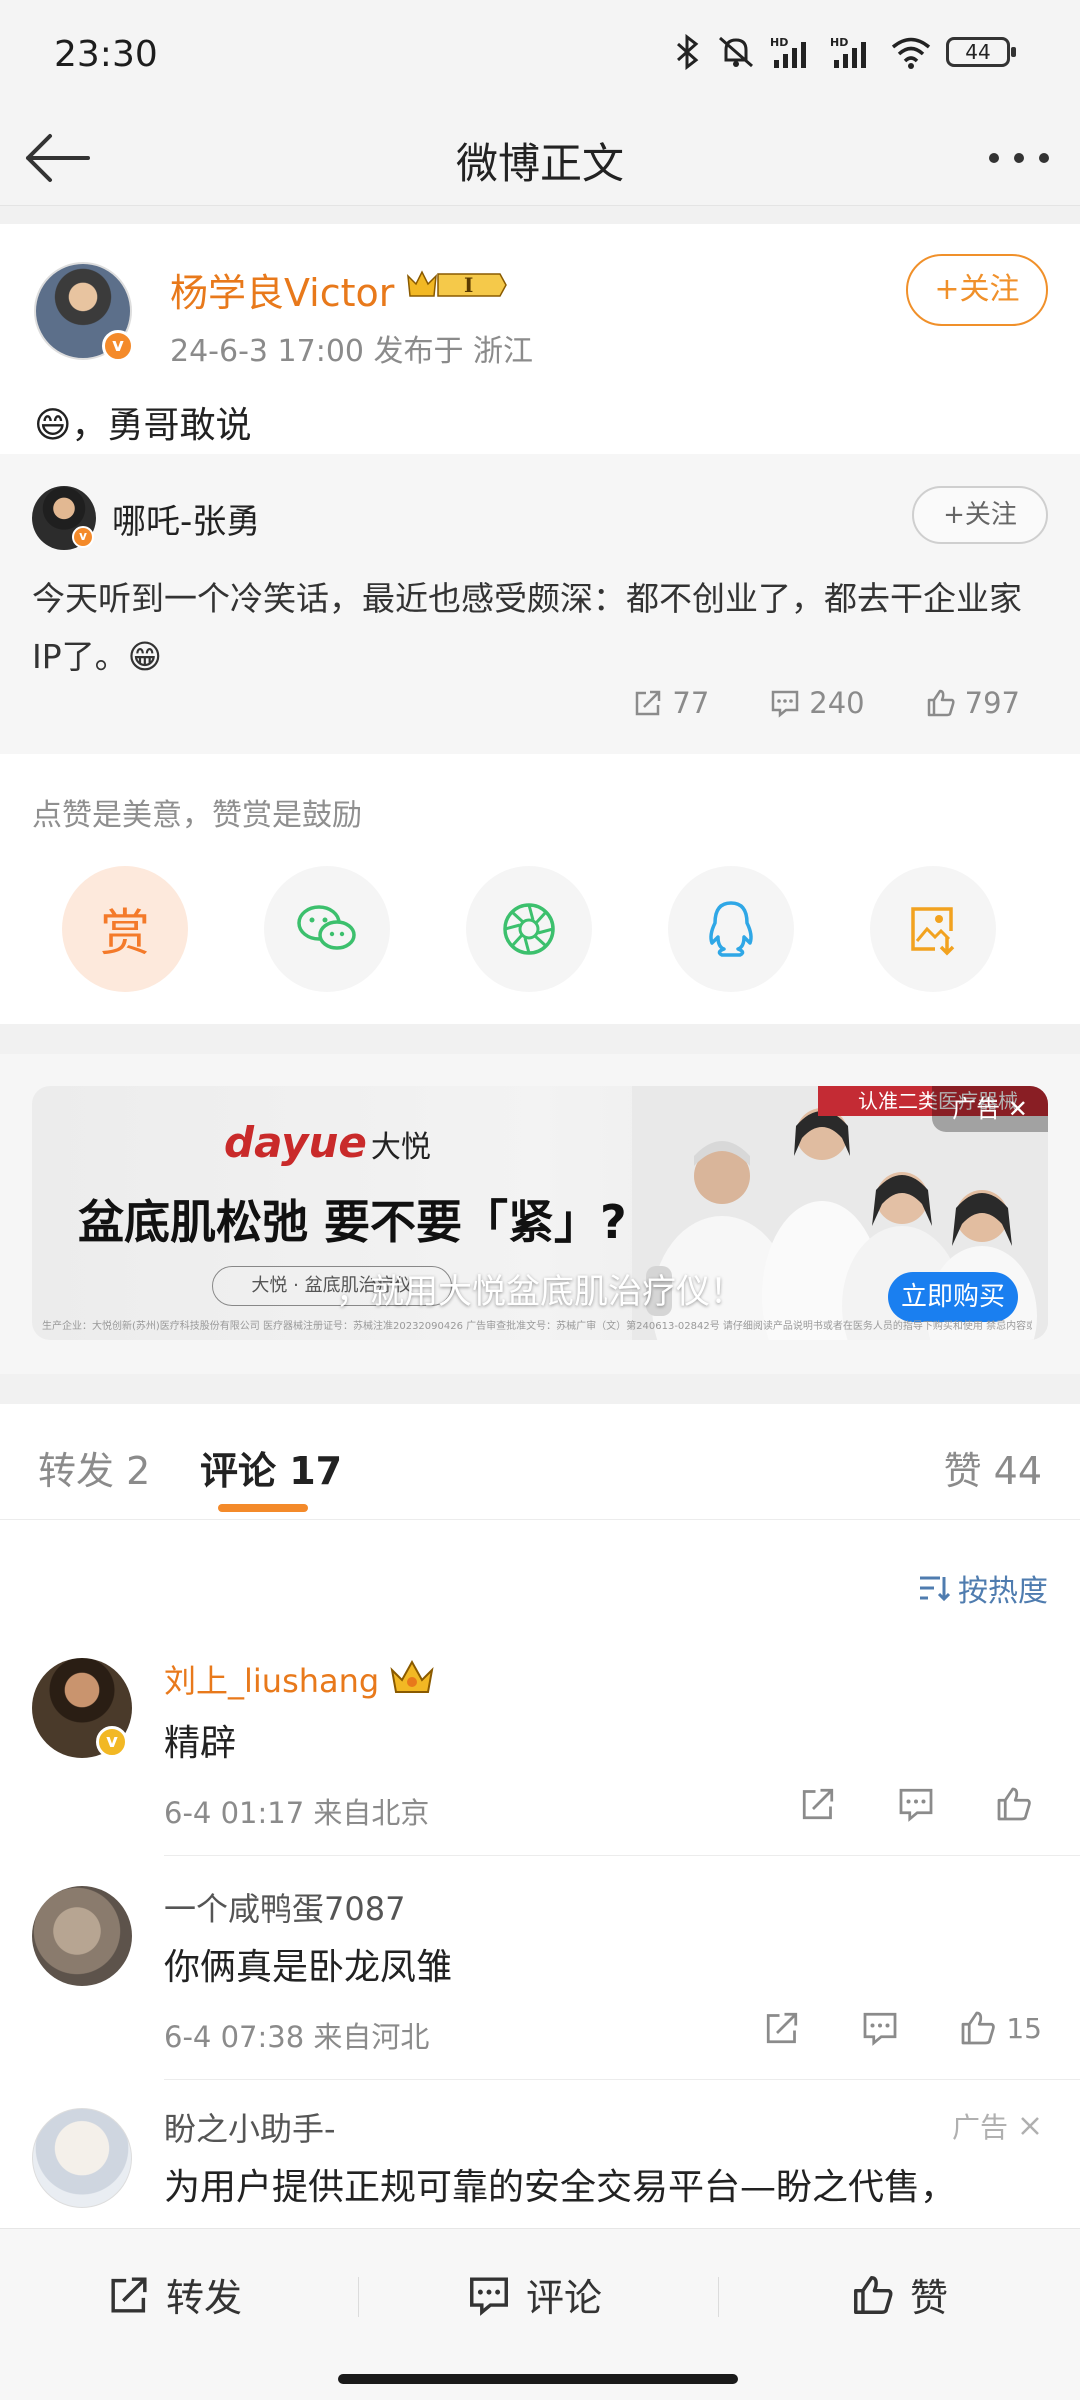 The width and height of the screenshot is (1080, 2400). What do you see at coordinates (990, 1109) in the screenshot?
I see `ad-close-tag: 广告 ✕` at bounding box center [990, 1109].